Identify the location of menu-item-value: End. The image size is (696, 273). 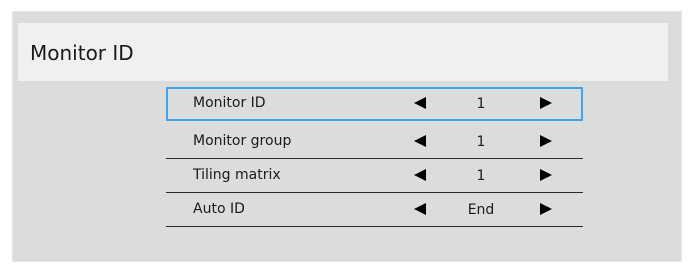
(481, 210).